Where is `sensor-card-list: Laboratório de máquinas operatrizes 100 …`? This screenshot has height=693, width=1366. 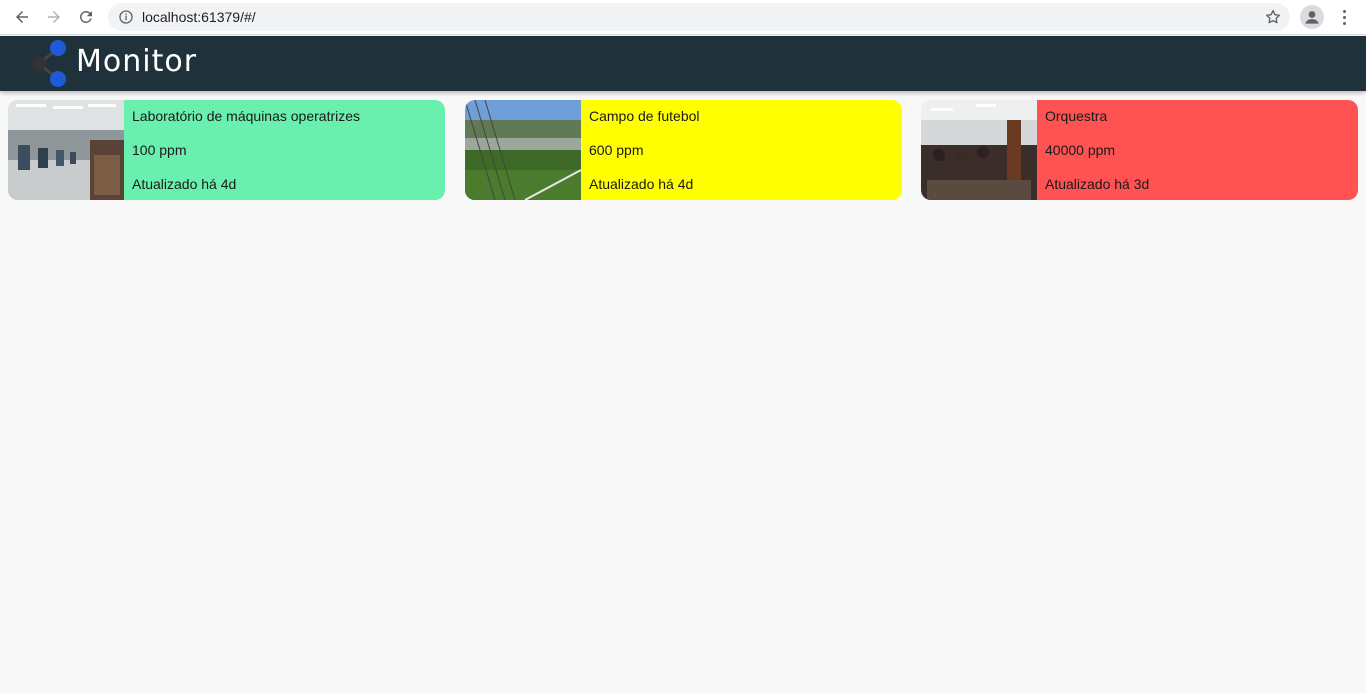
sensor-card-list: Laboratório de máquinas operatrizes 100 … is located at coordinates (683, 150).